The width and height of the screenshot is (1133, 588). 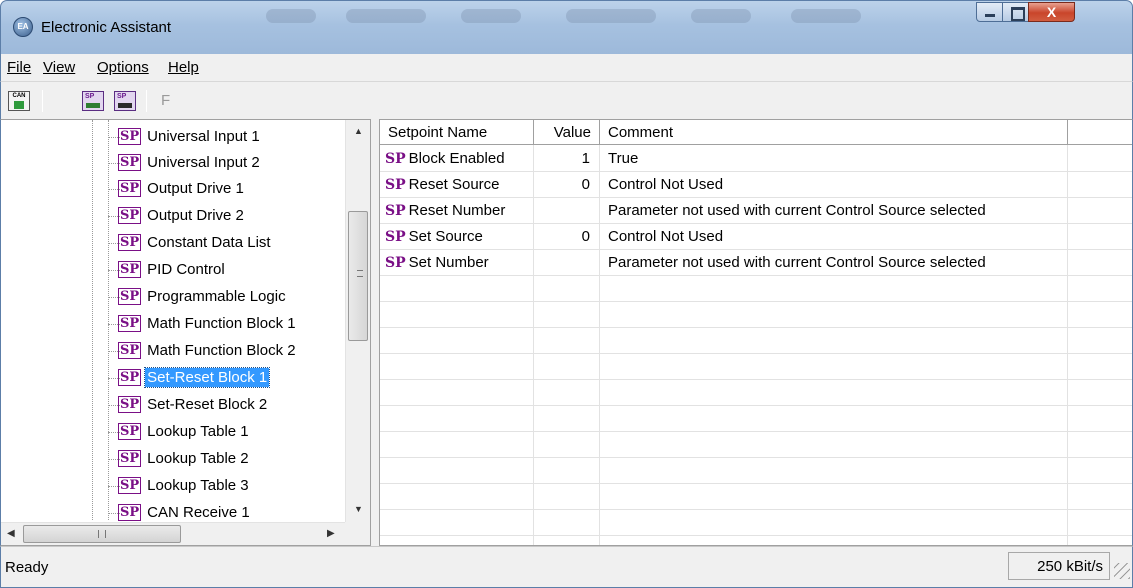 What do you see at coordinates (562, 159) in the screenshot?
I see `setpoint-value-cell: 1` at bounding box center [562, 159].